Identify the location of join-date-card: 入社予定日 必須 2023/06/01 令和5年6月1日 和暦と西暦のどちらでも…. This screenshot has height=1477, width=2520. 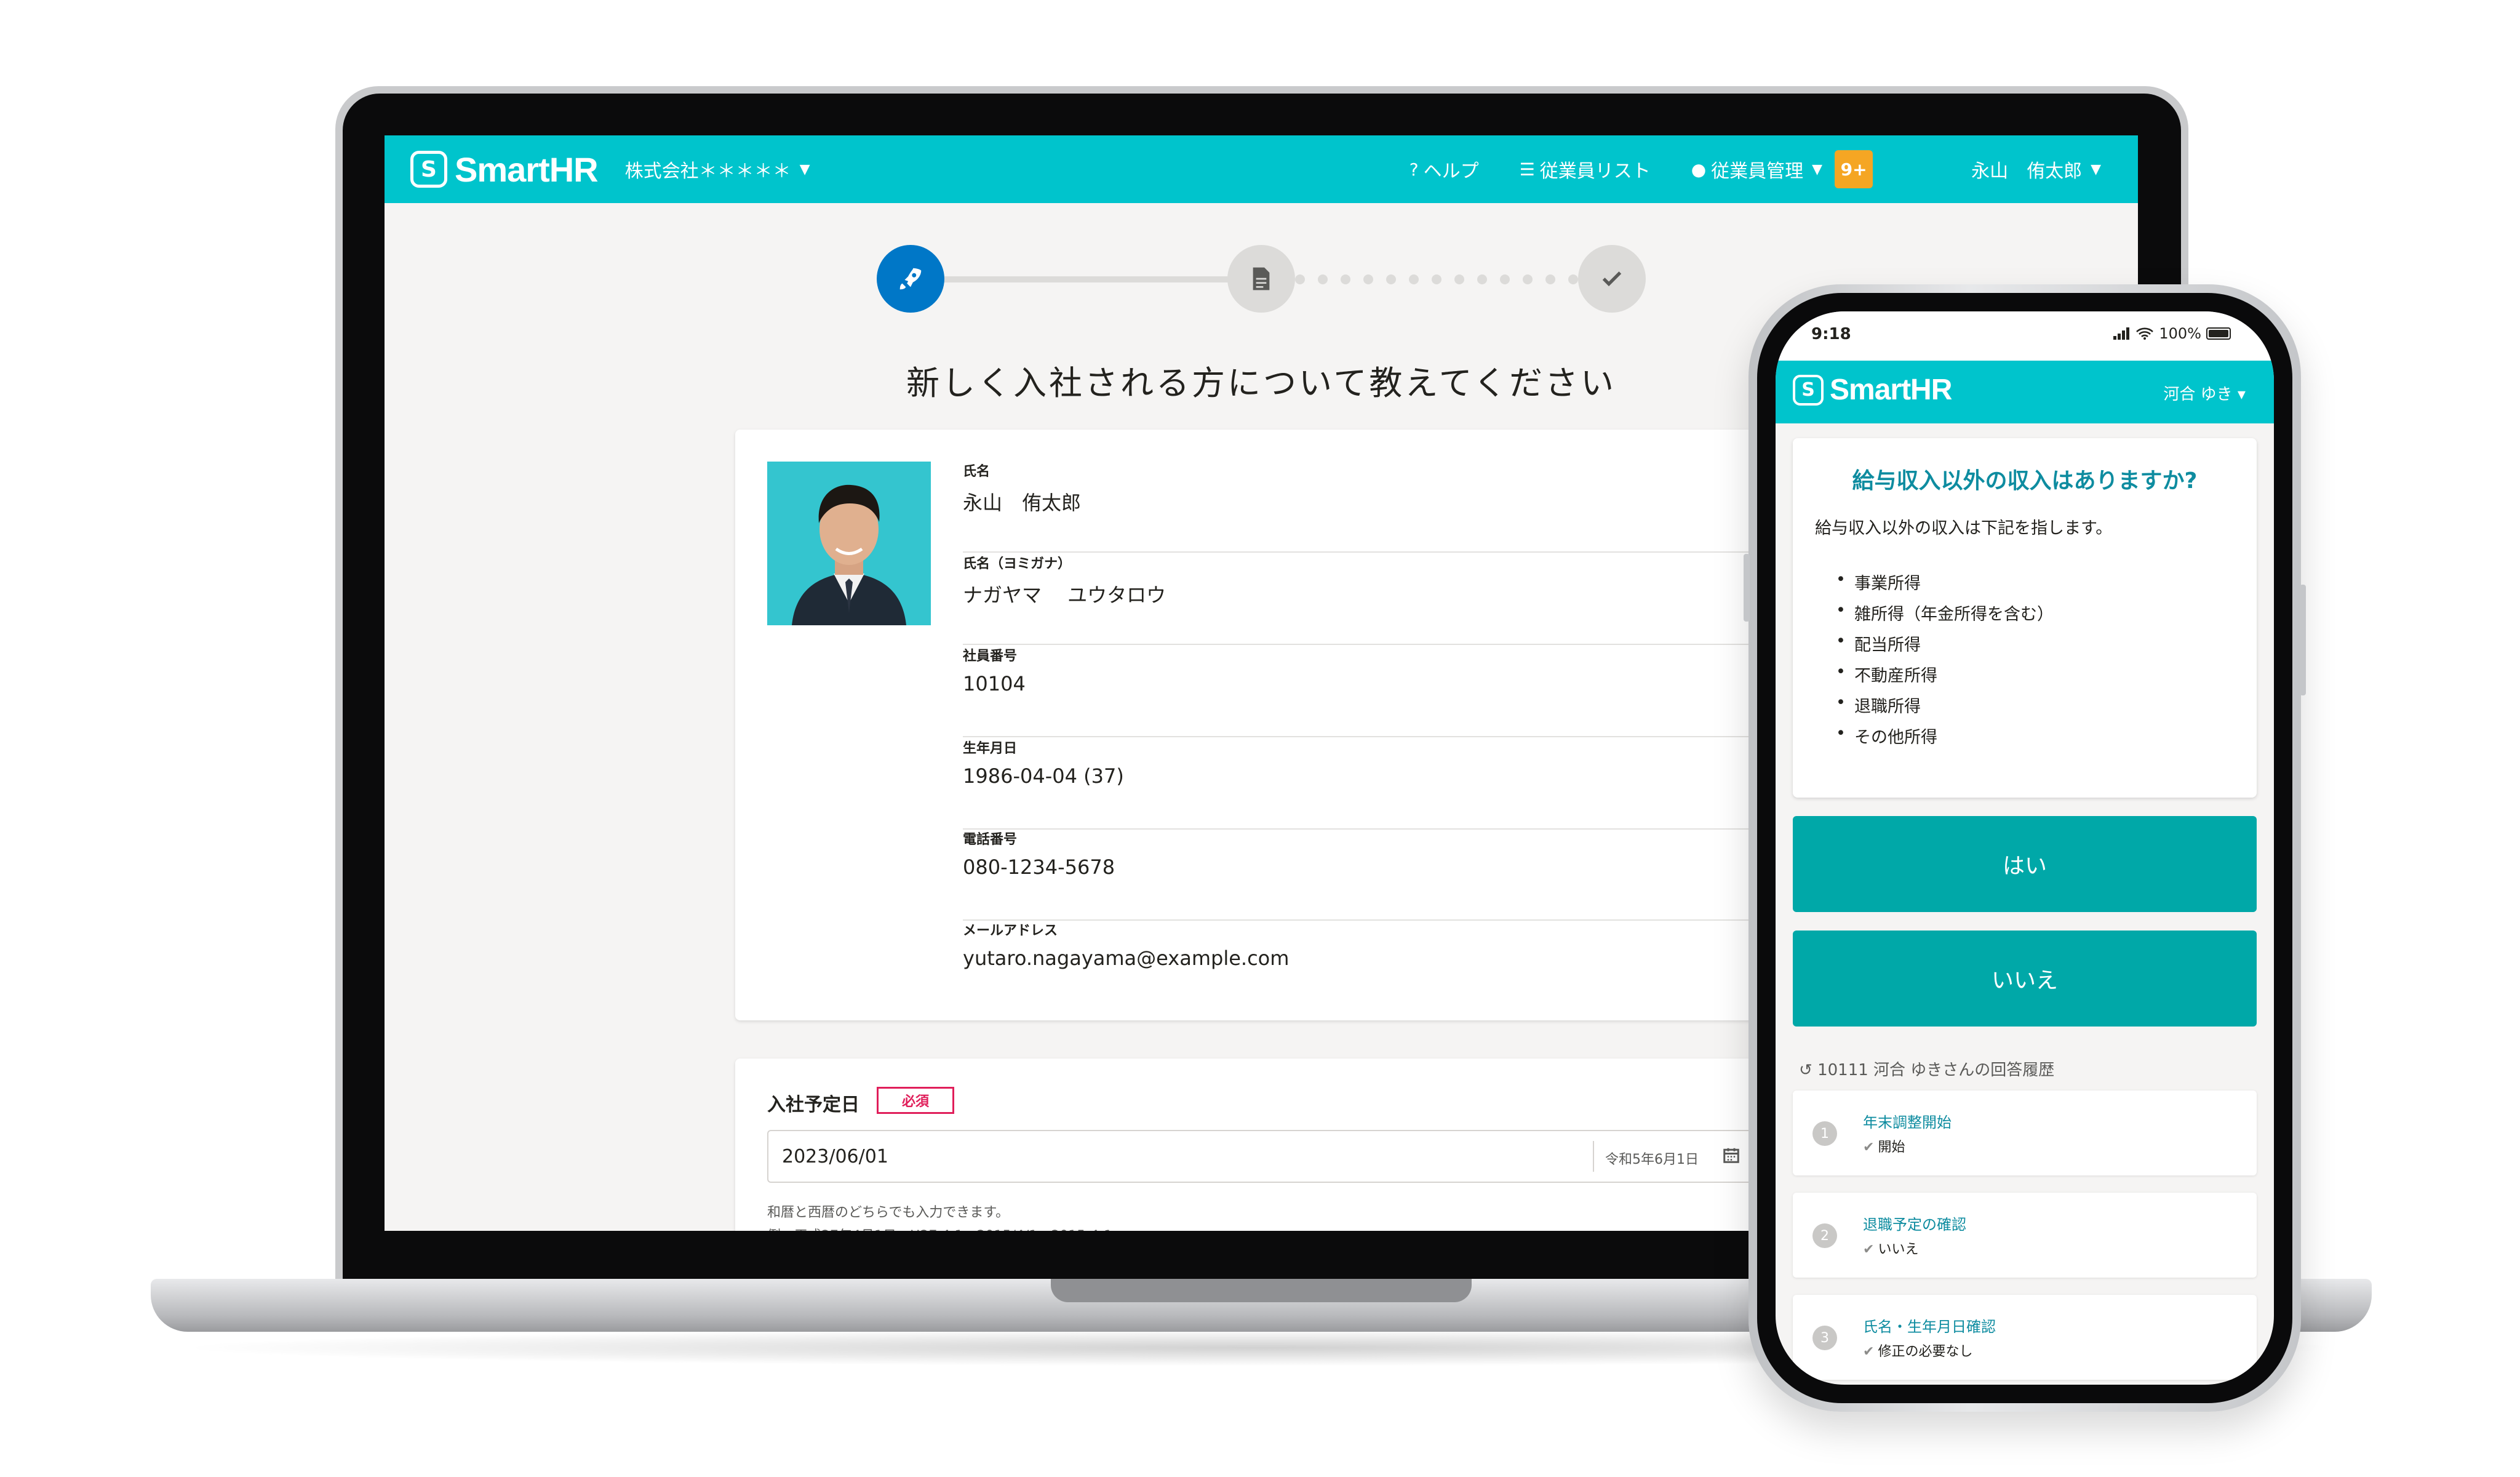
(1258, 1145).